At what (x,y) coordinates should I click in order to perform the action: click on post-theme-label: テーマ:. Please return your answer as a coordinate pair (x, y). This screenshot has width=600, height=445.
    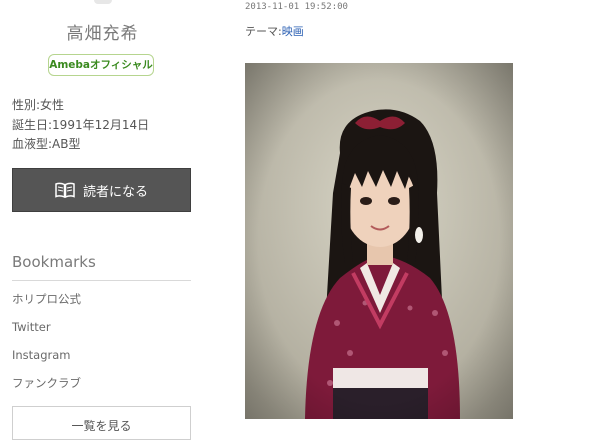
    Looking at the image, I should click on (263, 31).